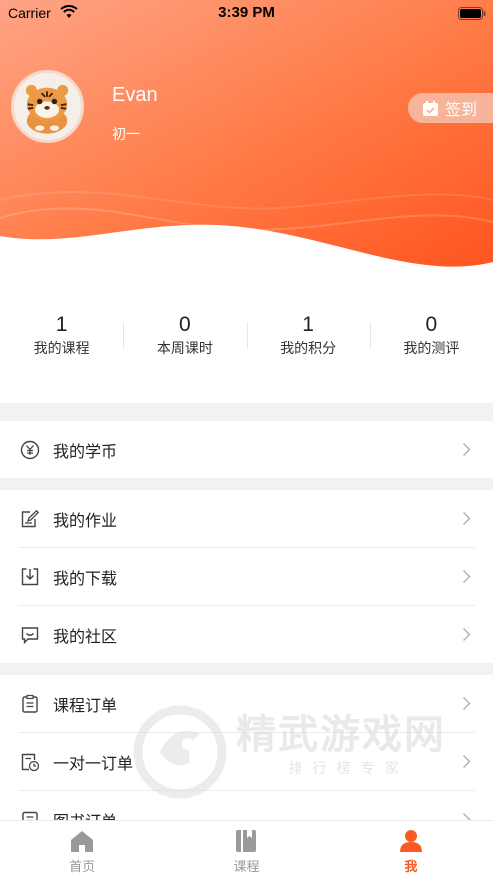 Image resolution: width=493 pixels, height=879 pixels. I want to click on stat-weekly-hours: 0 本周课时, so click(184, 341).